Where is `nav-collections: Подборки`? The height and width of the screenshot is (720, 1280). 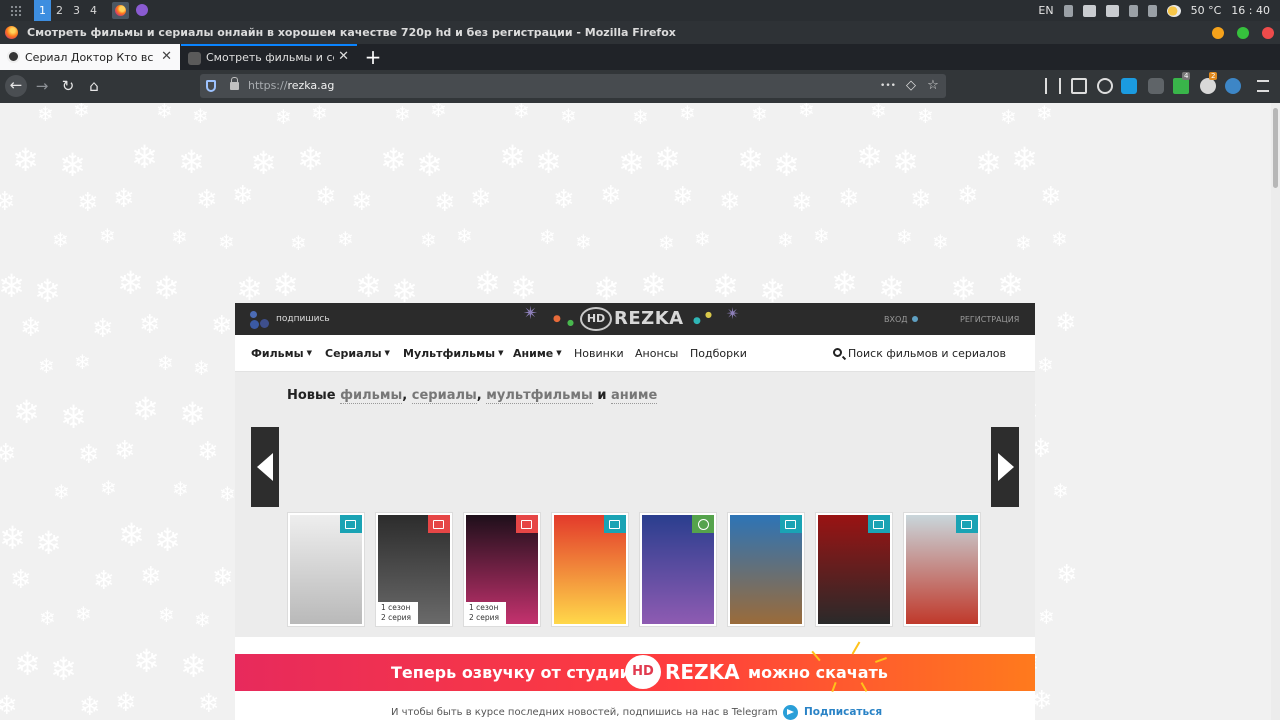
nav-collections: Подборки is located at coordinates (718, 353).